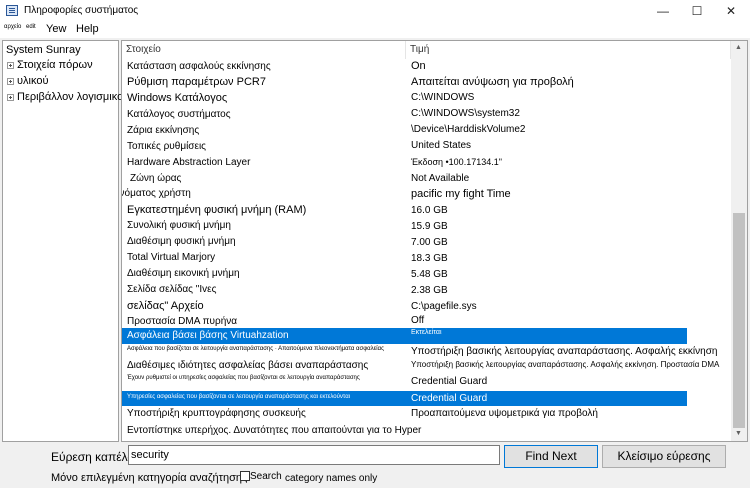 This screenshot has height=488, width=750. Describe the element at coordinates (444, 306) in the screenshot. I see `row-value: C:\pagefile.sys` at that location.